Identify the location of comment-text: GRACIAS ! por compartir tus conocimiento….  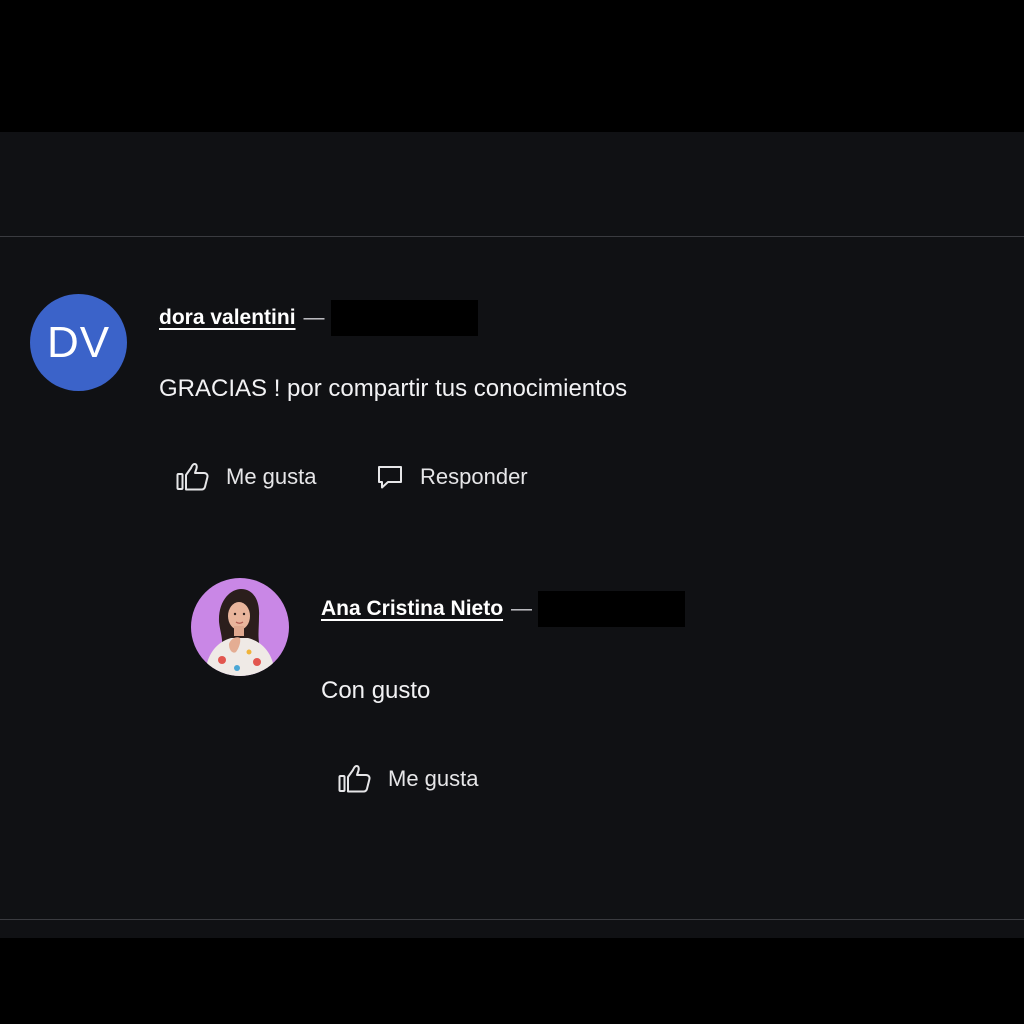
(393, 388).